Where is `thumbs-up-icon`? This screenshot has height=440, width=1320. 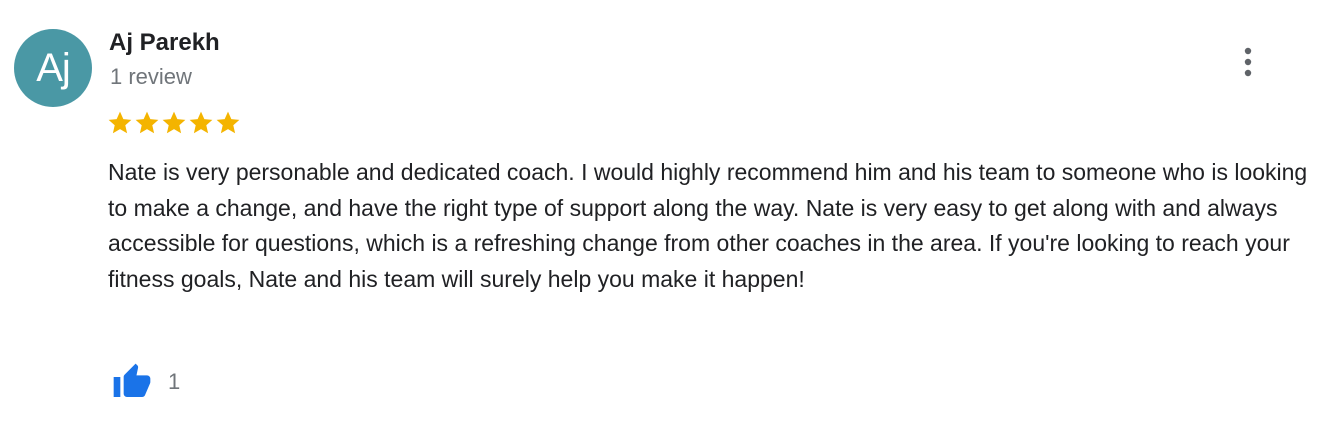
thumbs-up-icon is located at coordinates (132, 380).